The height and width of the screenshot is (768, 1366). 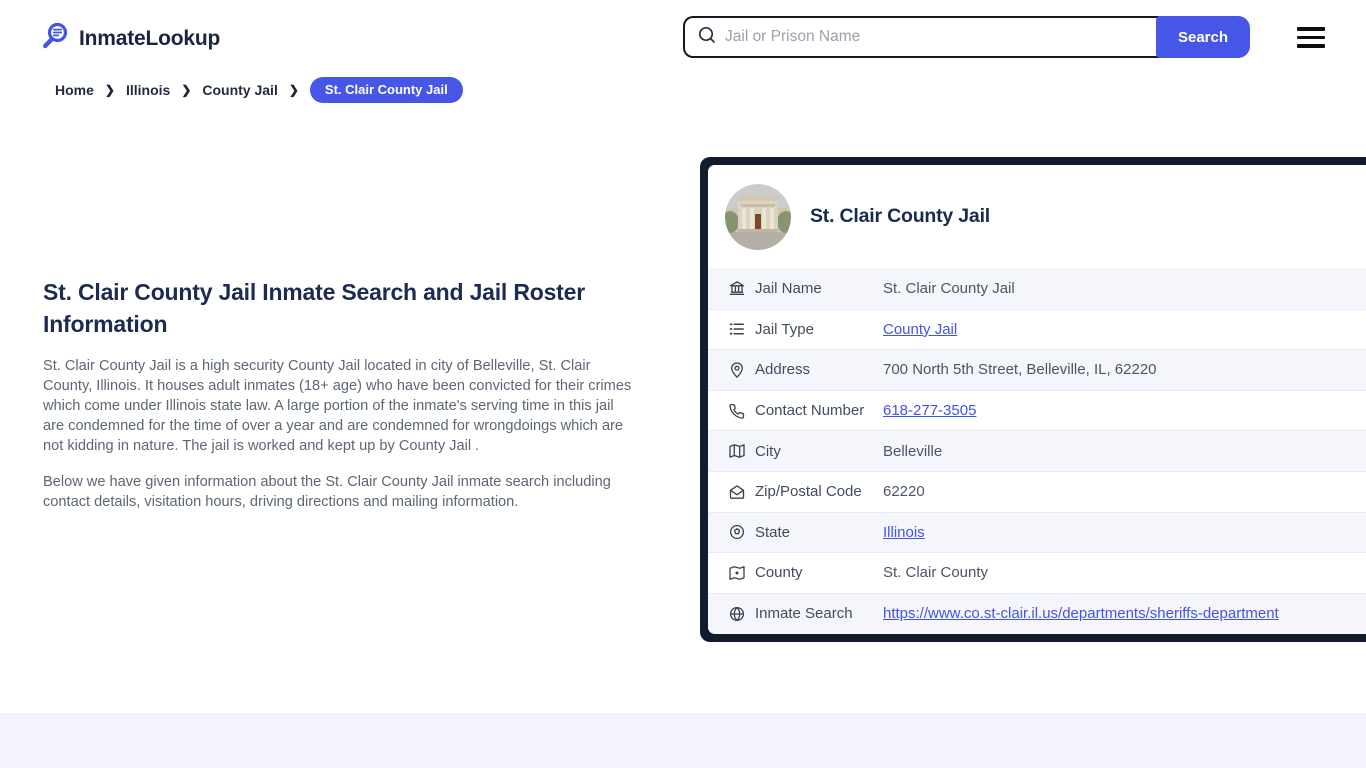 What do you see at coordinates (737, 451) in the screenshot?
I see `map-icon` at bounding box center [737, 451].